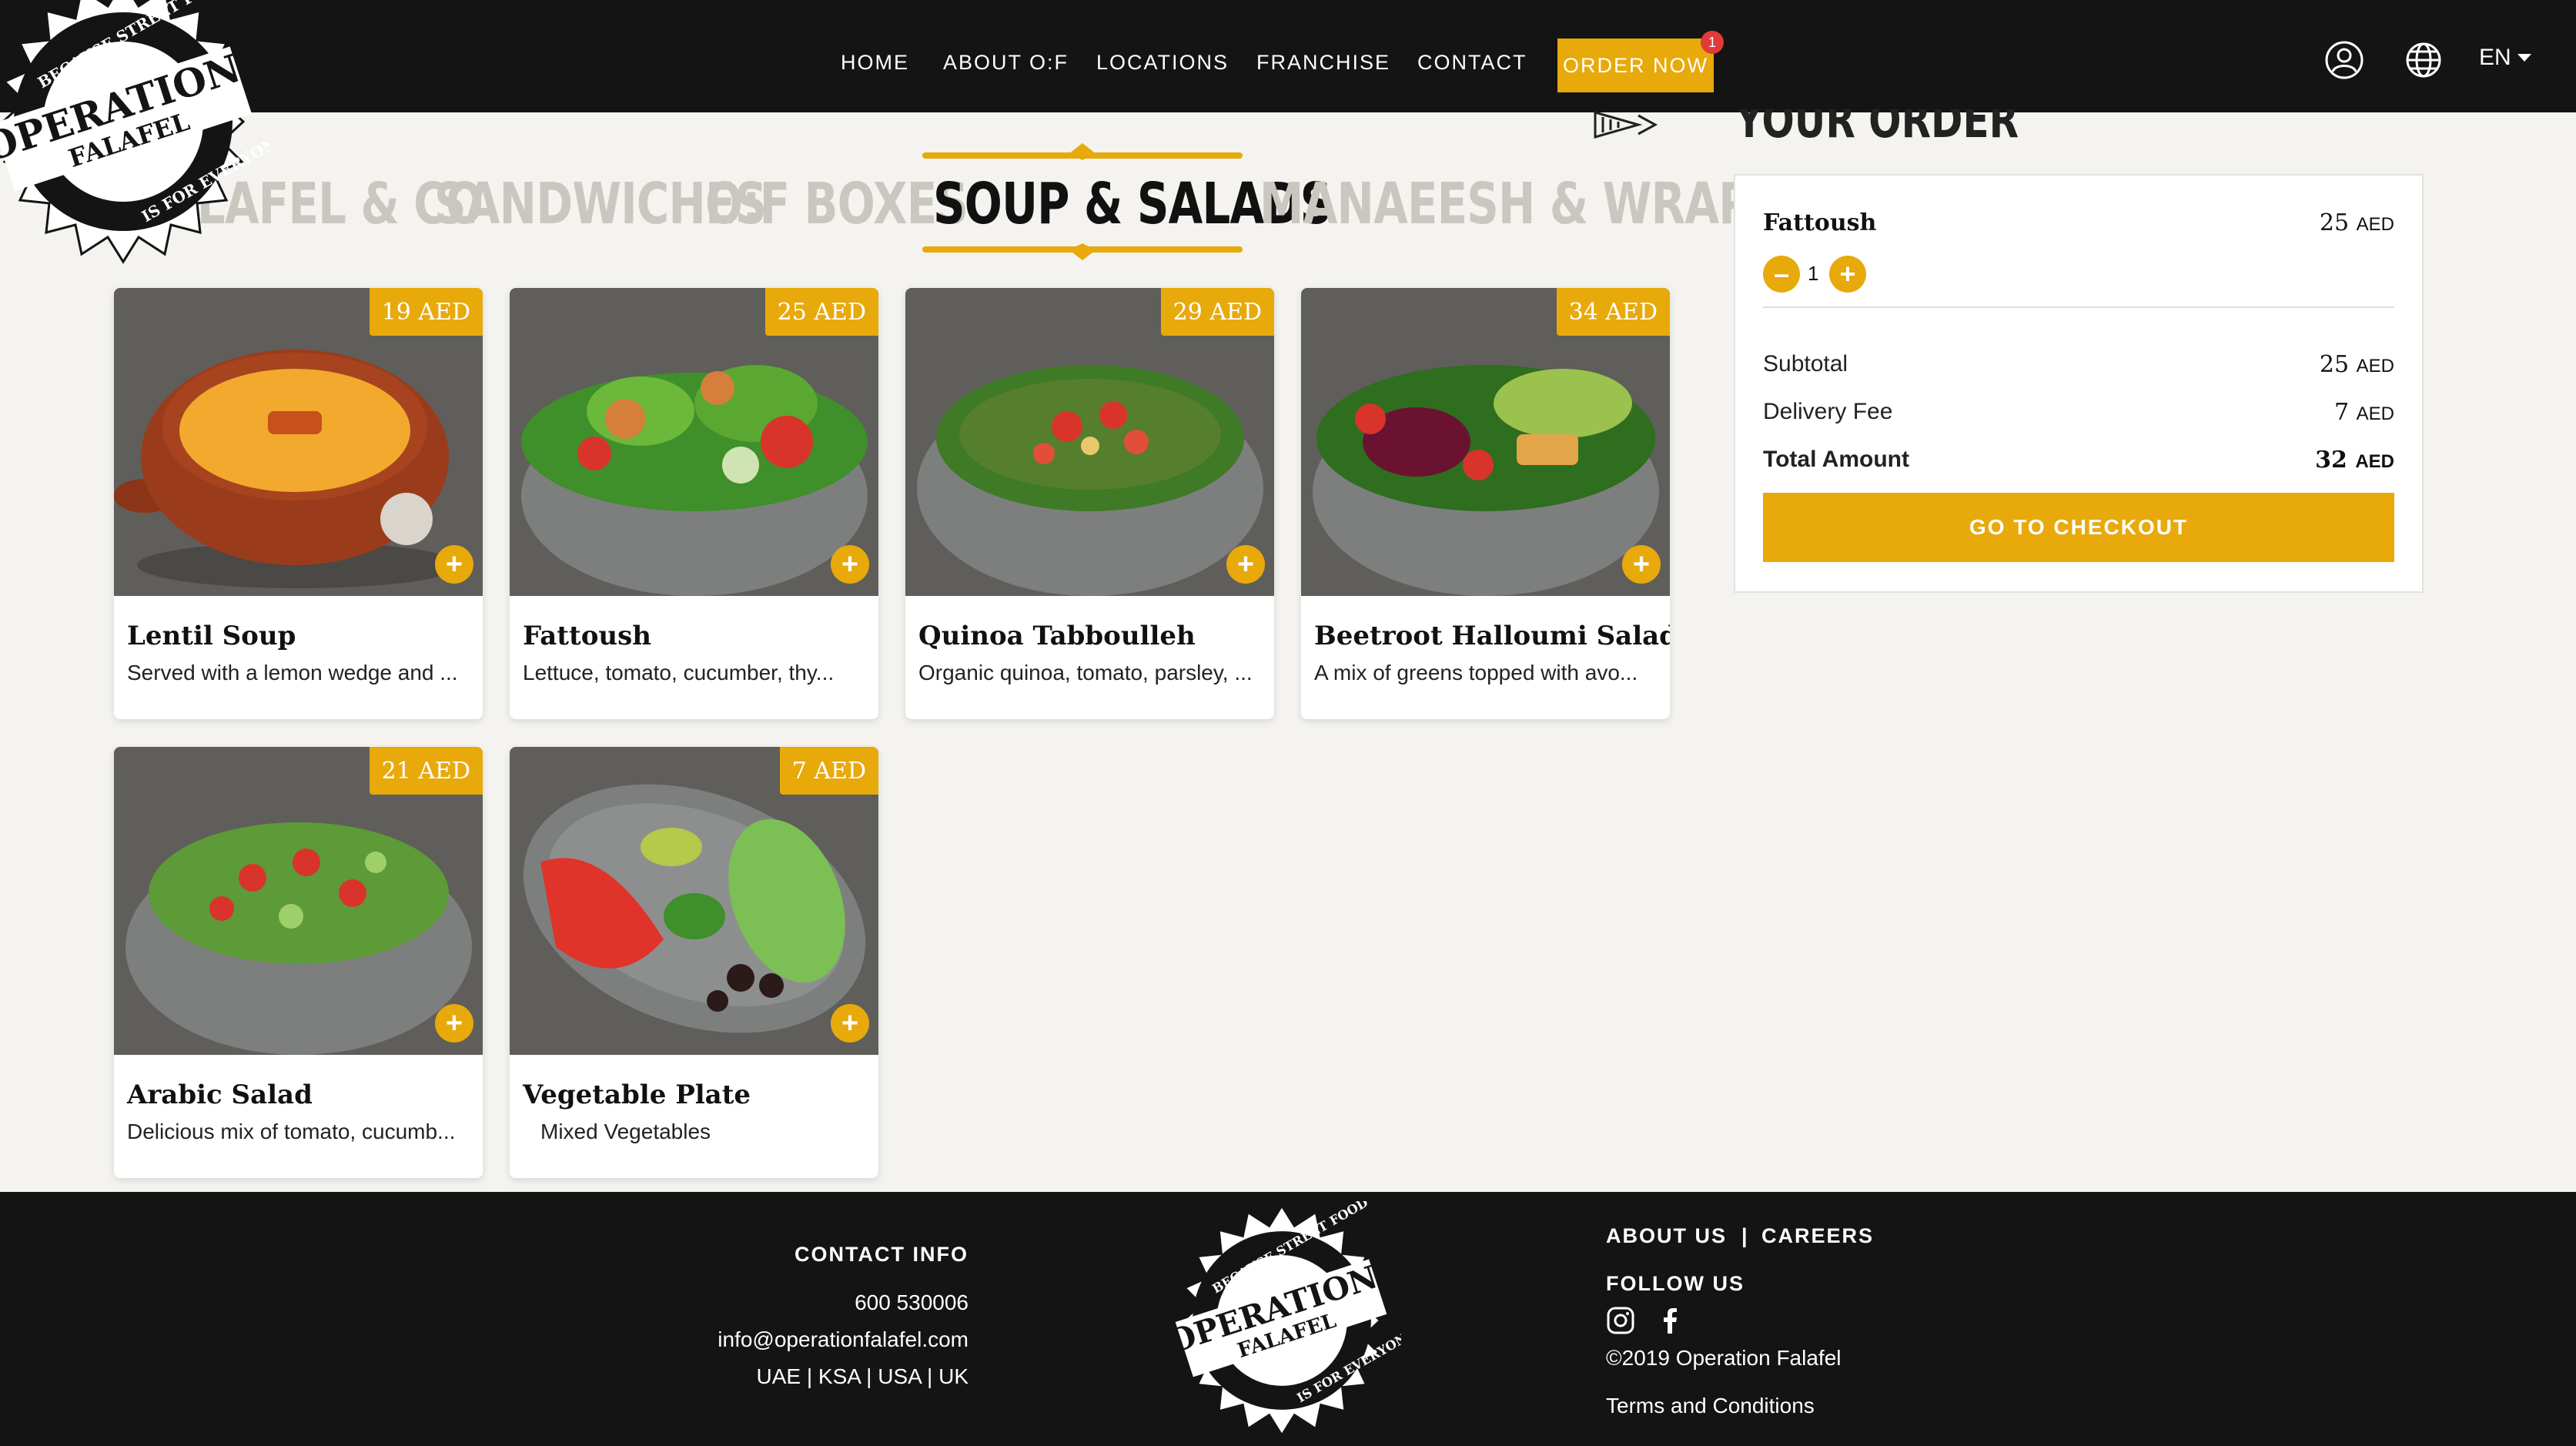 Image resolution: width=2576 pixels, height=1446 pixels. Describe the element at coordinates (1006, 63) in the screenshot. I see `nav-about: ABOUT O:F` at that location.